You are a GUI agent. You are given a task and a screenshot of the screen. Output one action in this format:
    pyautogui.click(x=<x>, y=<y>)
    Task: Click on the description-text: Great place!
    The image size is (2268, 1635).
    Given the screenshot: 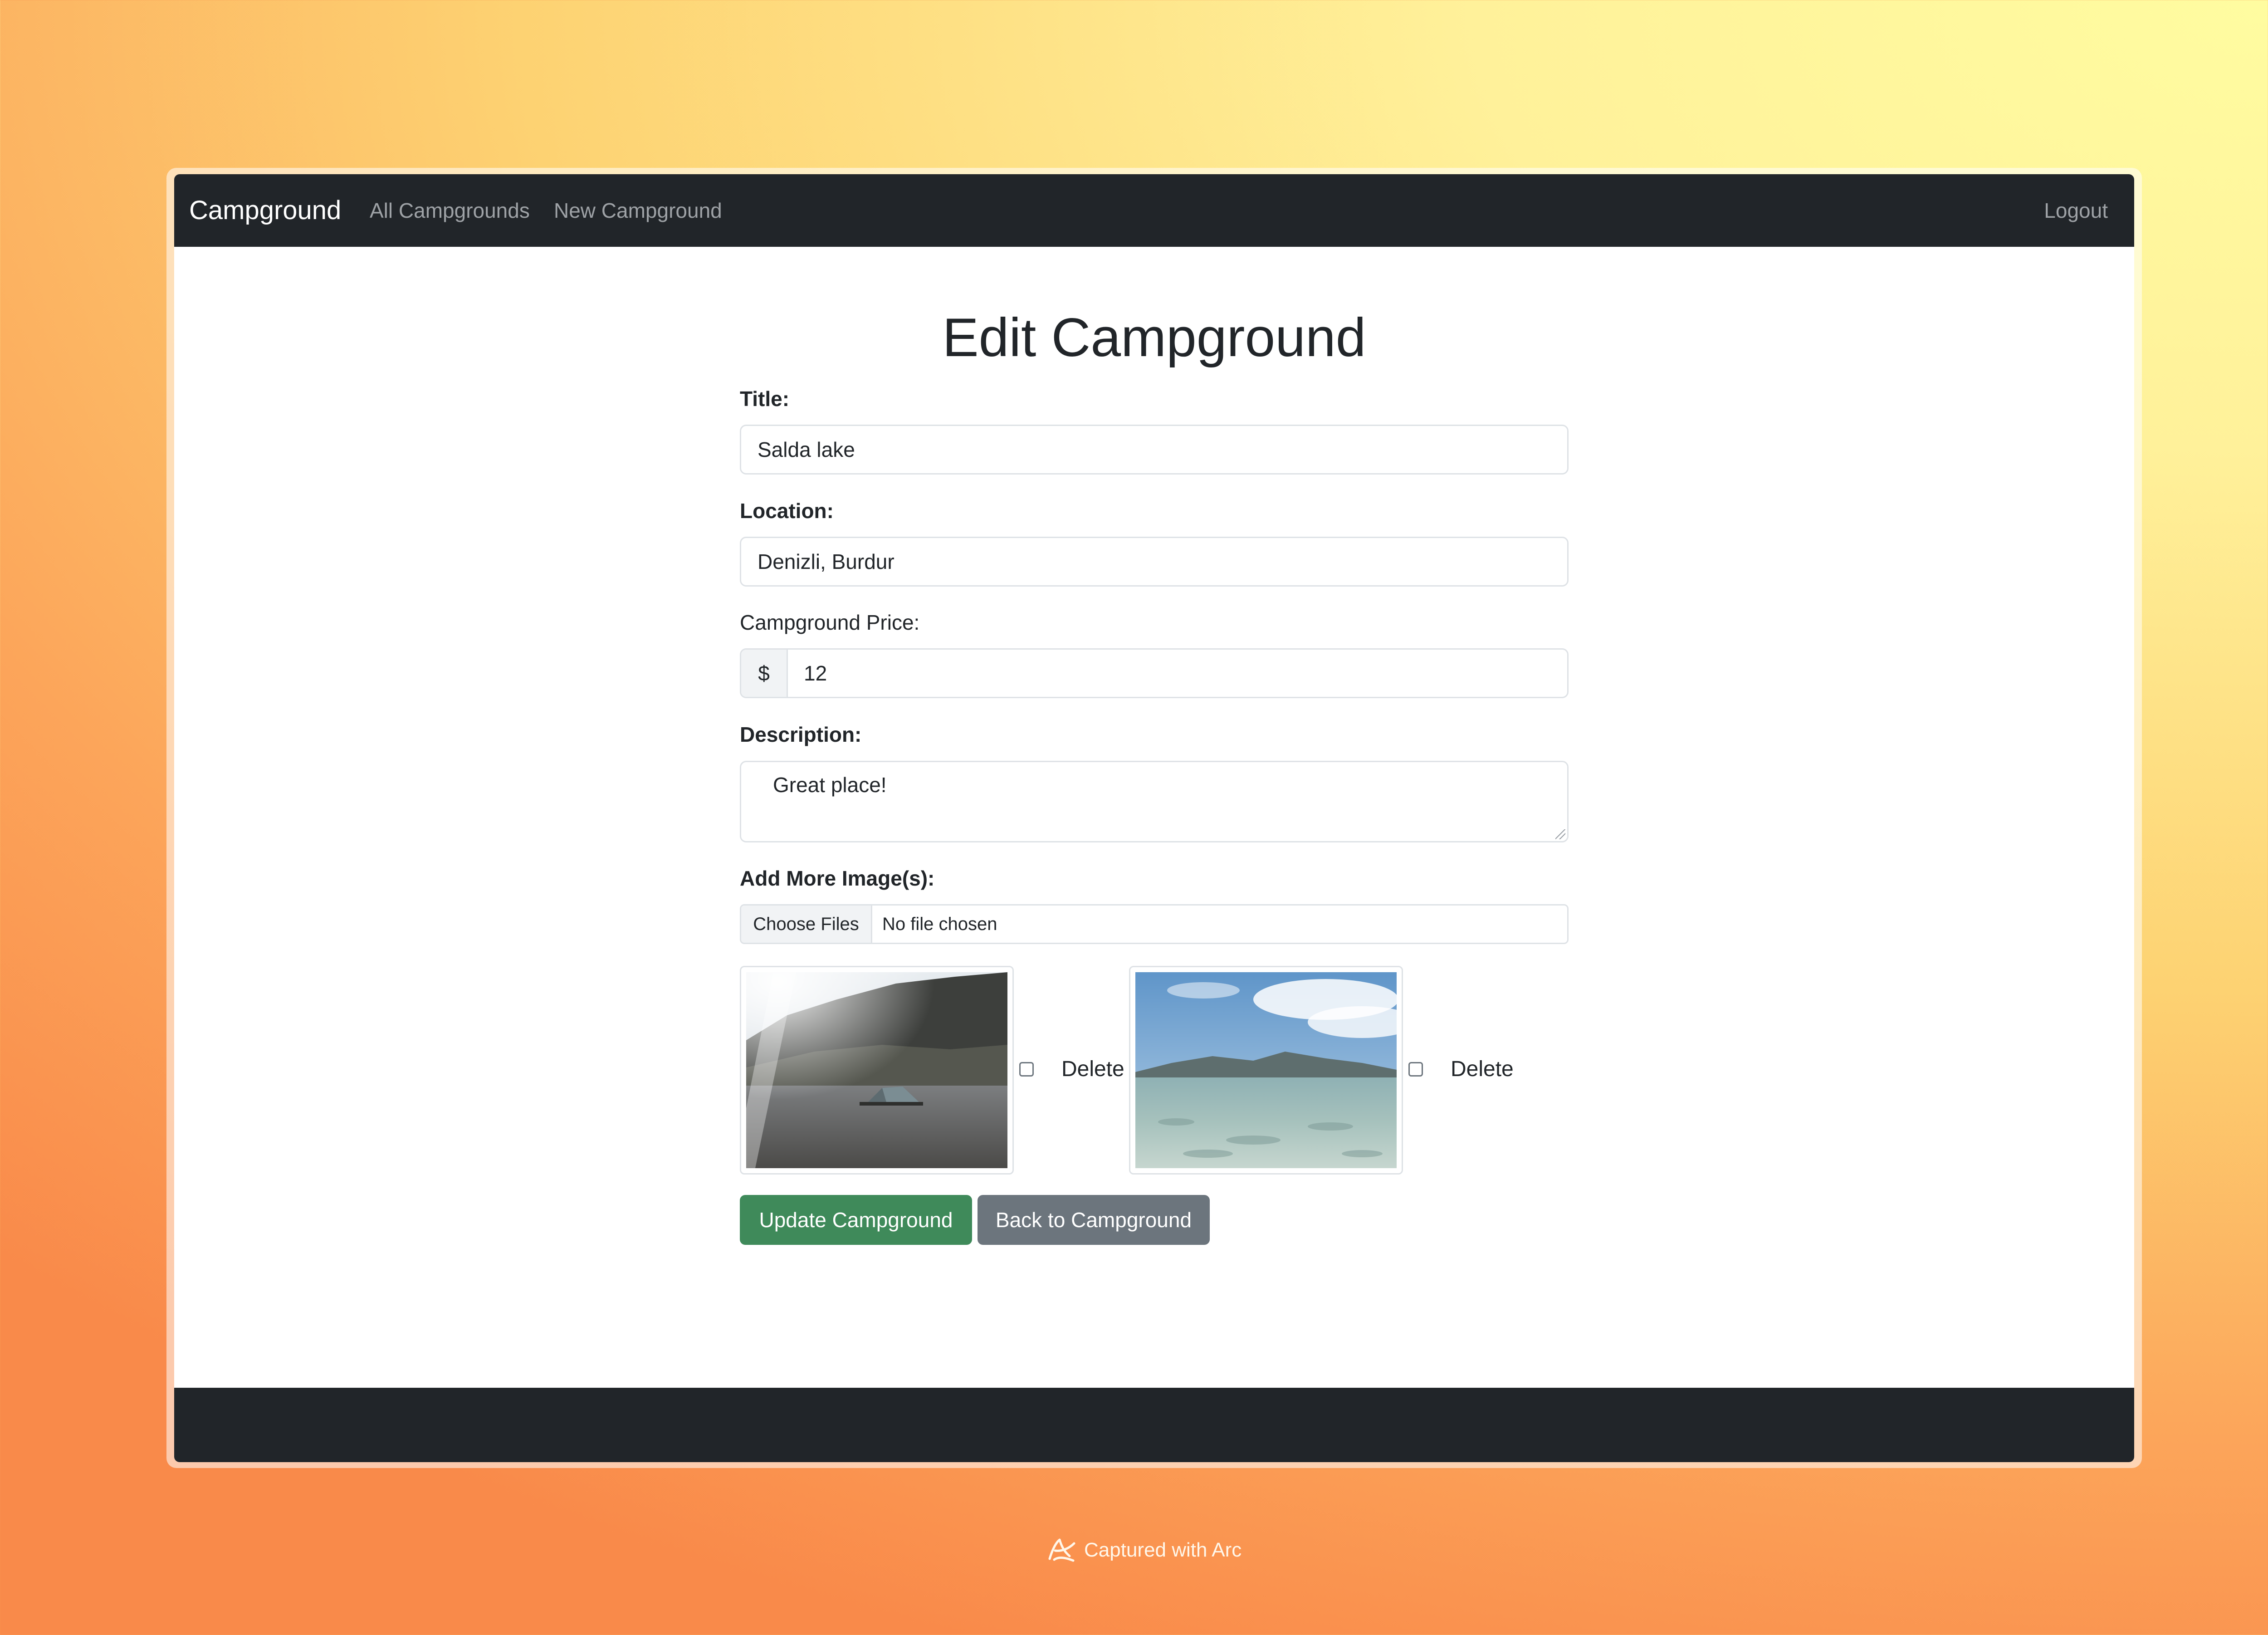 What is the action you would take?
    pyautogui.click(x=830, y=785)
    